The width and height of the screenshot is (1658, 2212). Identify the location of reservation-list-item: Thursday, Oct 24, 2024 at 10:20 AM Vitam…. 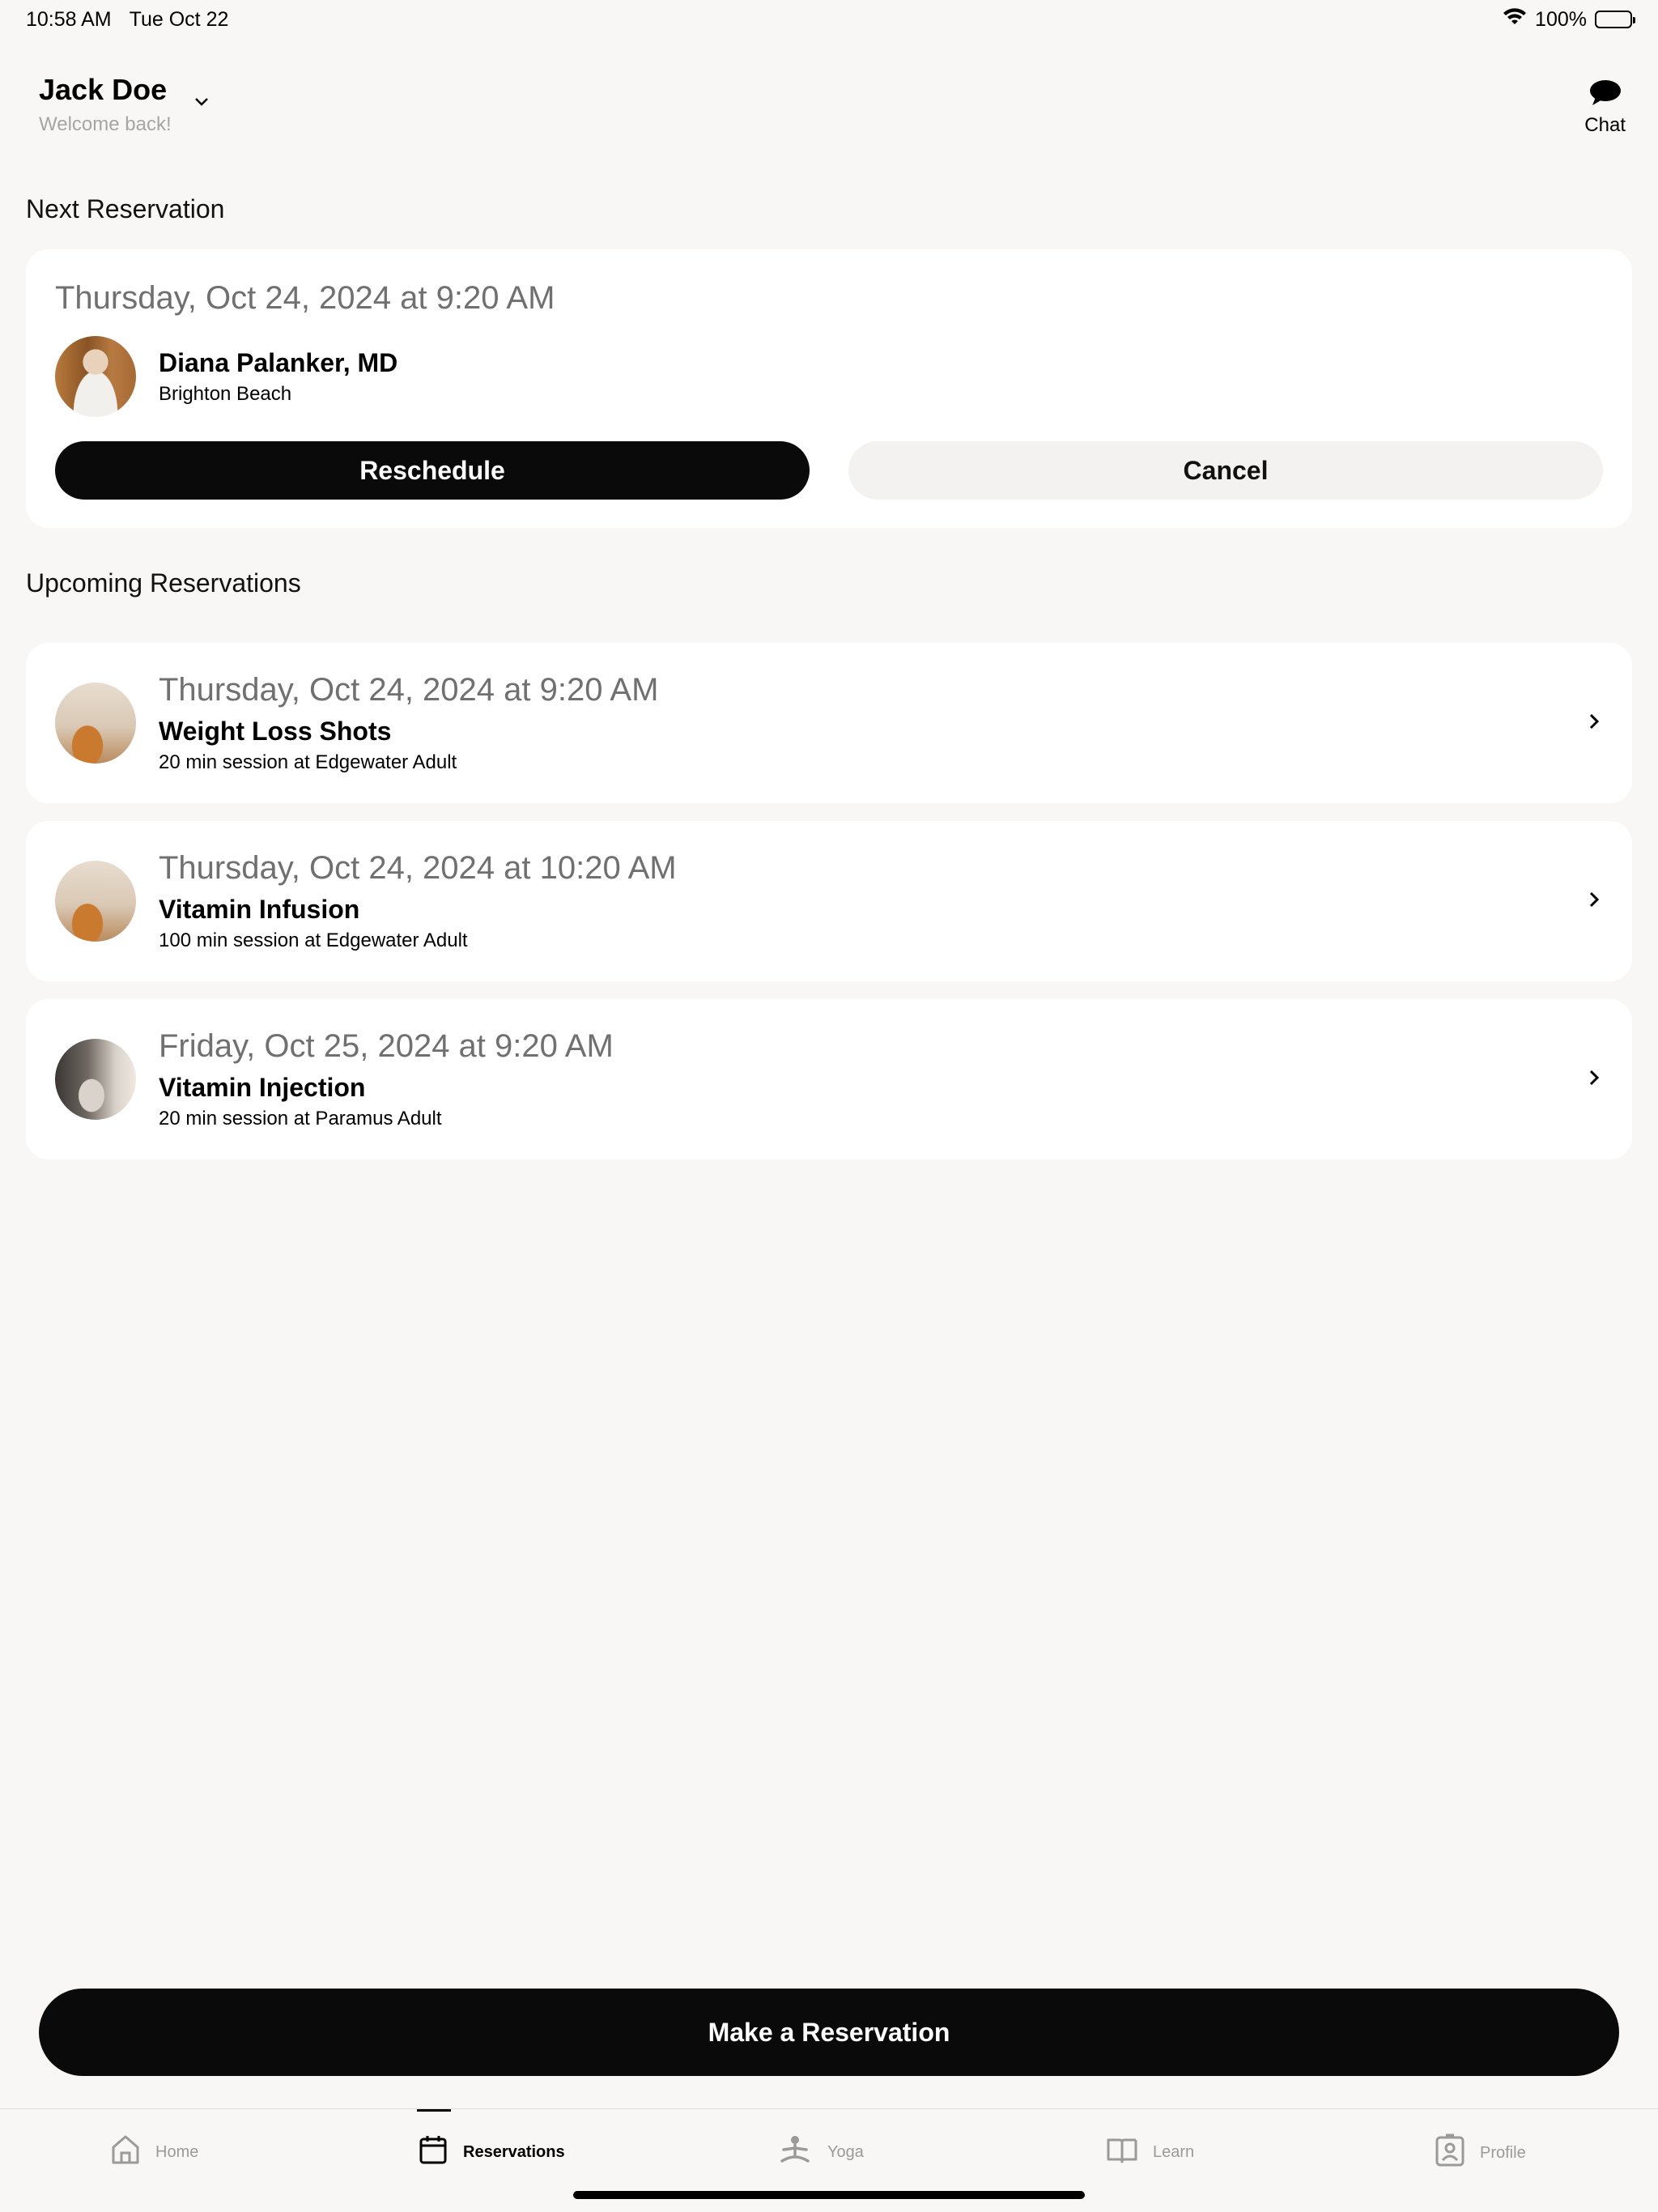
(829, 901).